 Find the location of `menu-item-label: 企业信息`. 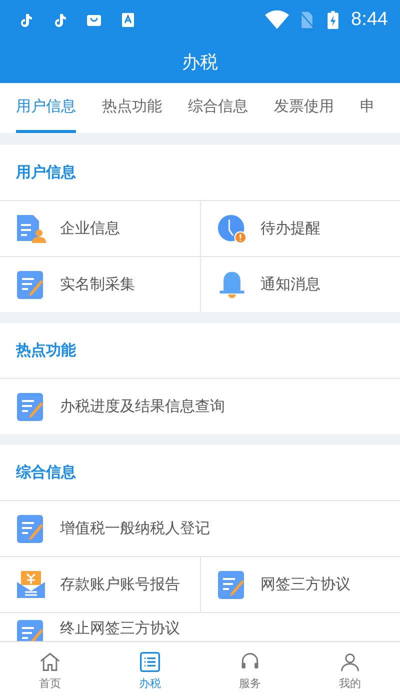

menu-item-label: 企业信息 is located at coordinates (90, 228).